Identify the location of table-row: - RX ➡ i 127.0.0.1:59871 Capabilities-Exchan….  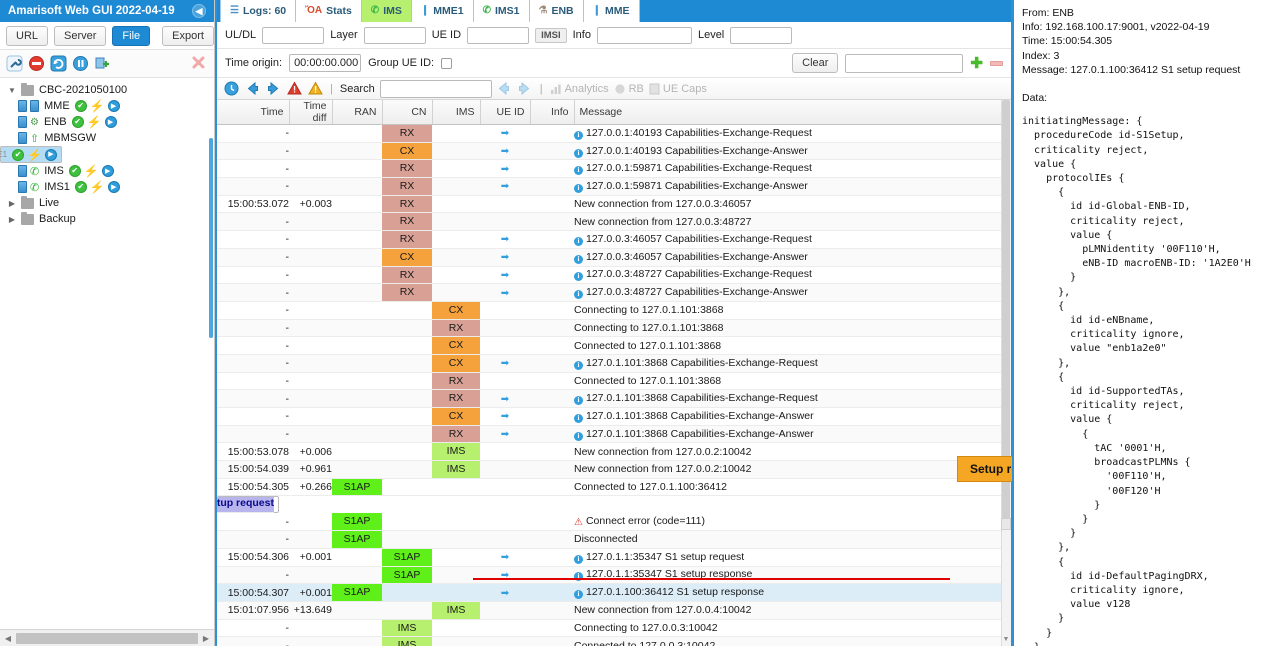
(612, 186).